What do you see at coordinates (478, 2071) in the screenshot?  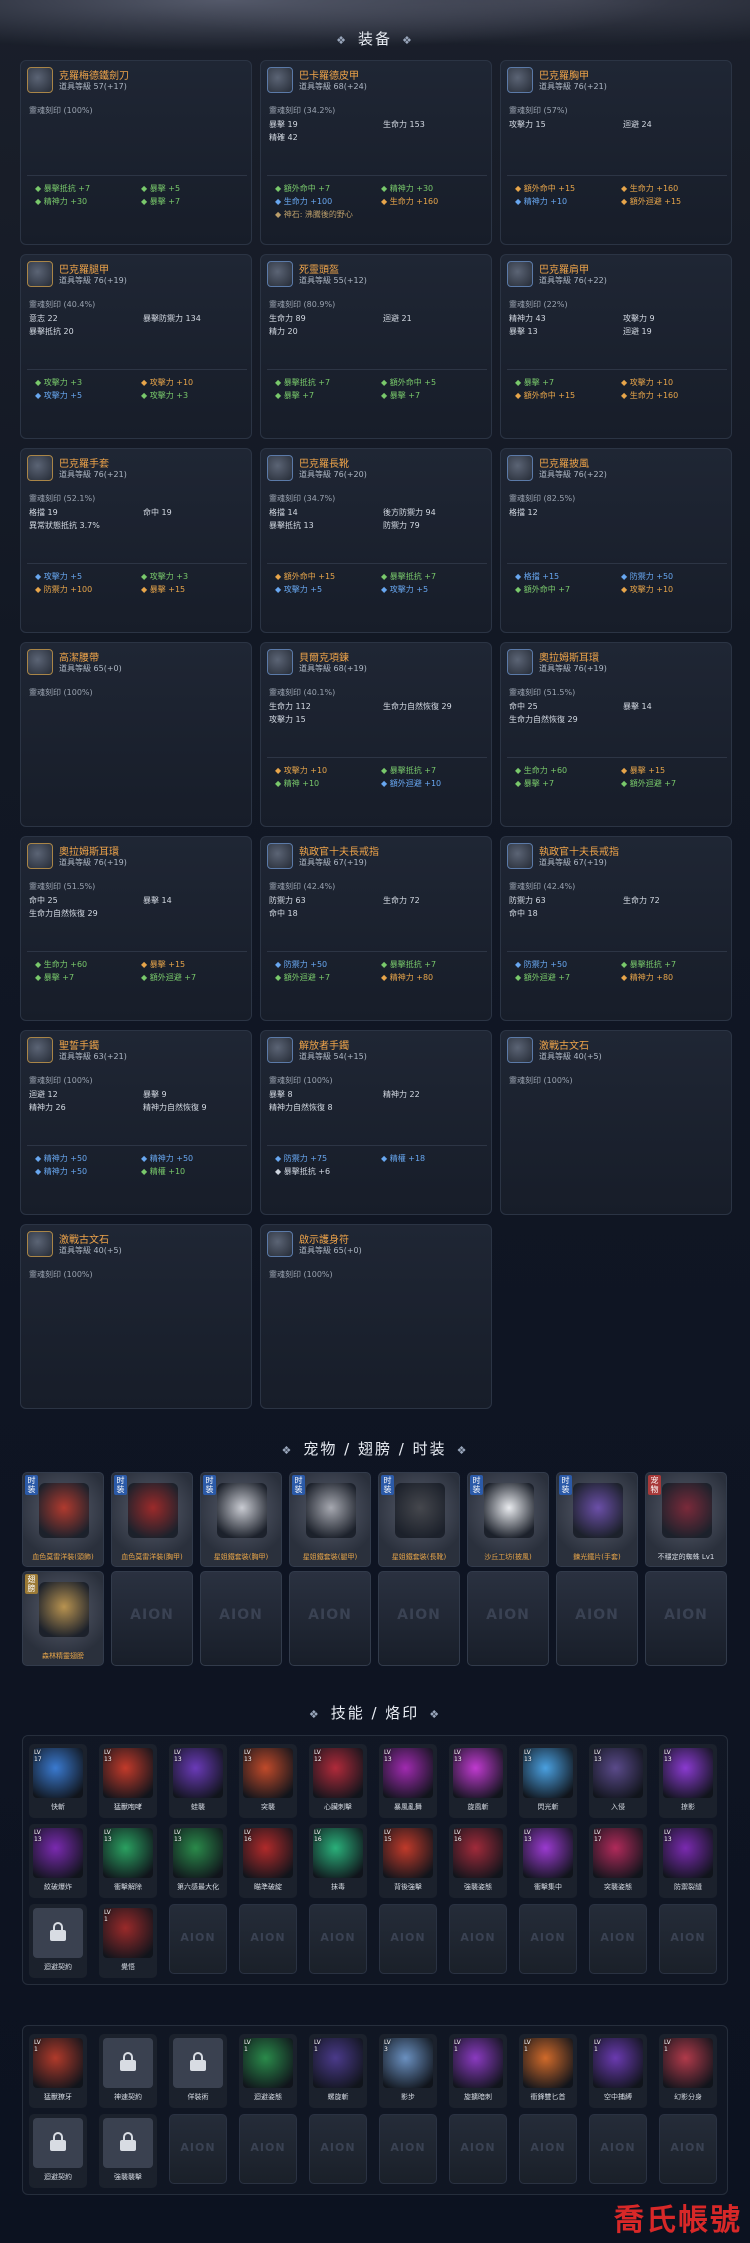 I see `skill-slot: LV 1 旋擴暗刺` at bounding box center [478, 2071].